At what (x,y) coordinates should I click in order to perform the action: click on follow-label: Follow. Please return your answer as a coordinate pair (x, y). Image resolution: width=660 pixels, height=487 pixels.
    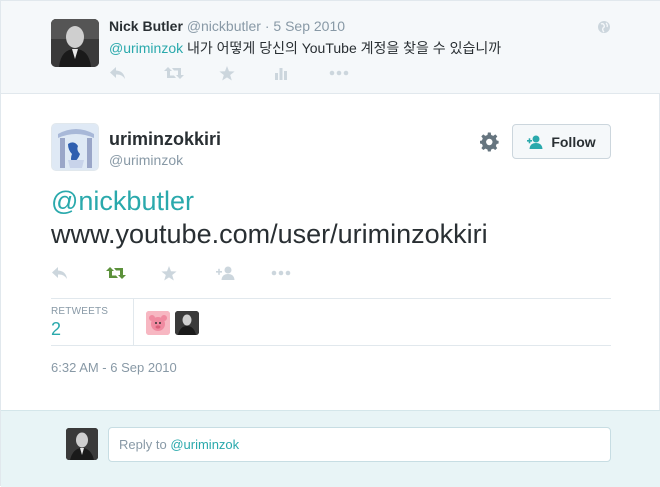
    Looking at the image, I should click on (573, 141).